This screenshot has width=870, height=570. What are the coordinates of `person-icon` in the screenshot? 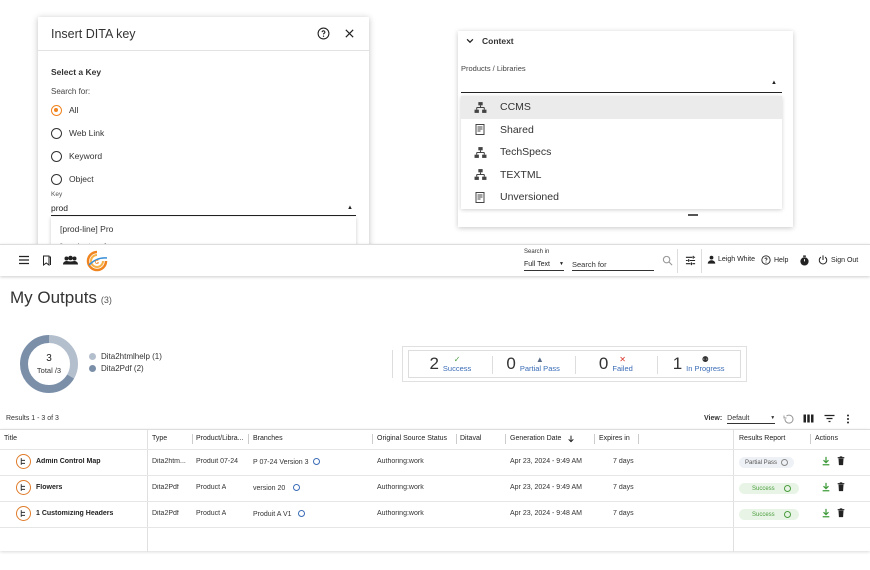 It's located at (711, 259).